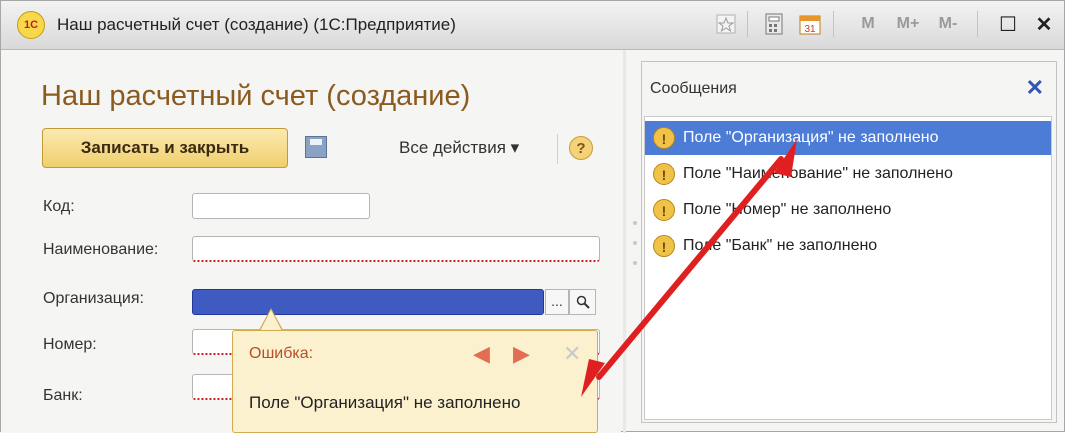 The width and height of the screenshot is (1065, 433). I want to click on 1c-logo-icon: 1С, so click(31, 25).